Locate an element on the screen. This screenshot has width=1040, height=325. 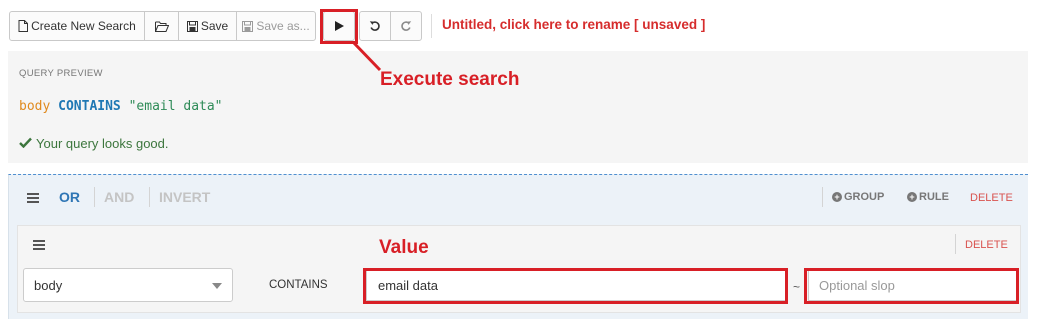
query-status-message: Your query looks good. is located at coordinates (94, 143).